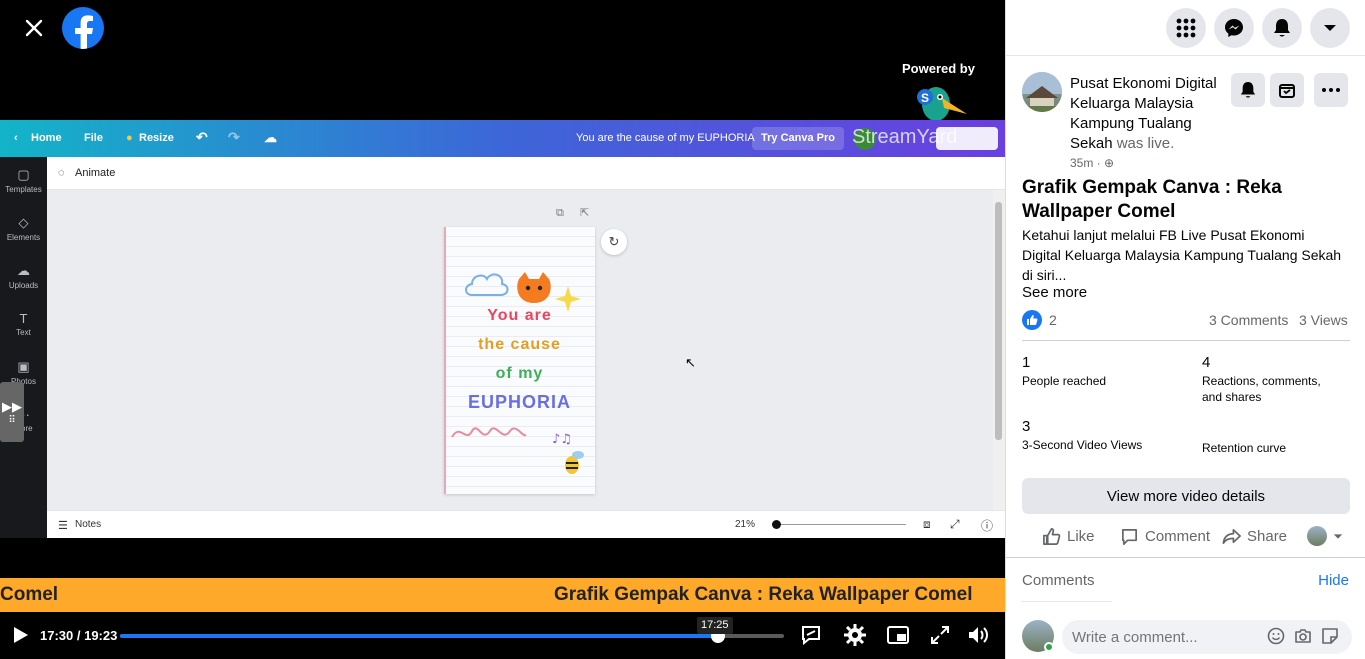 This screenshot has width=1365, height=659. What do you see at coordinates (519, 402) in the screenshot?
I see `design-line-4: EUPHORIA` at bounding box center [519, 402].